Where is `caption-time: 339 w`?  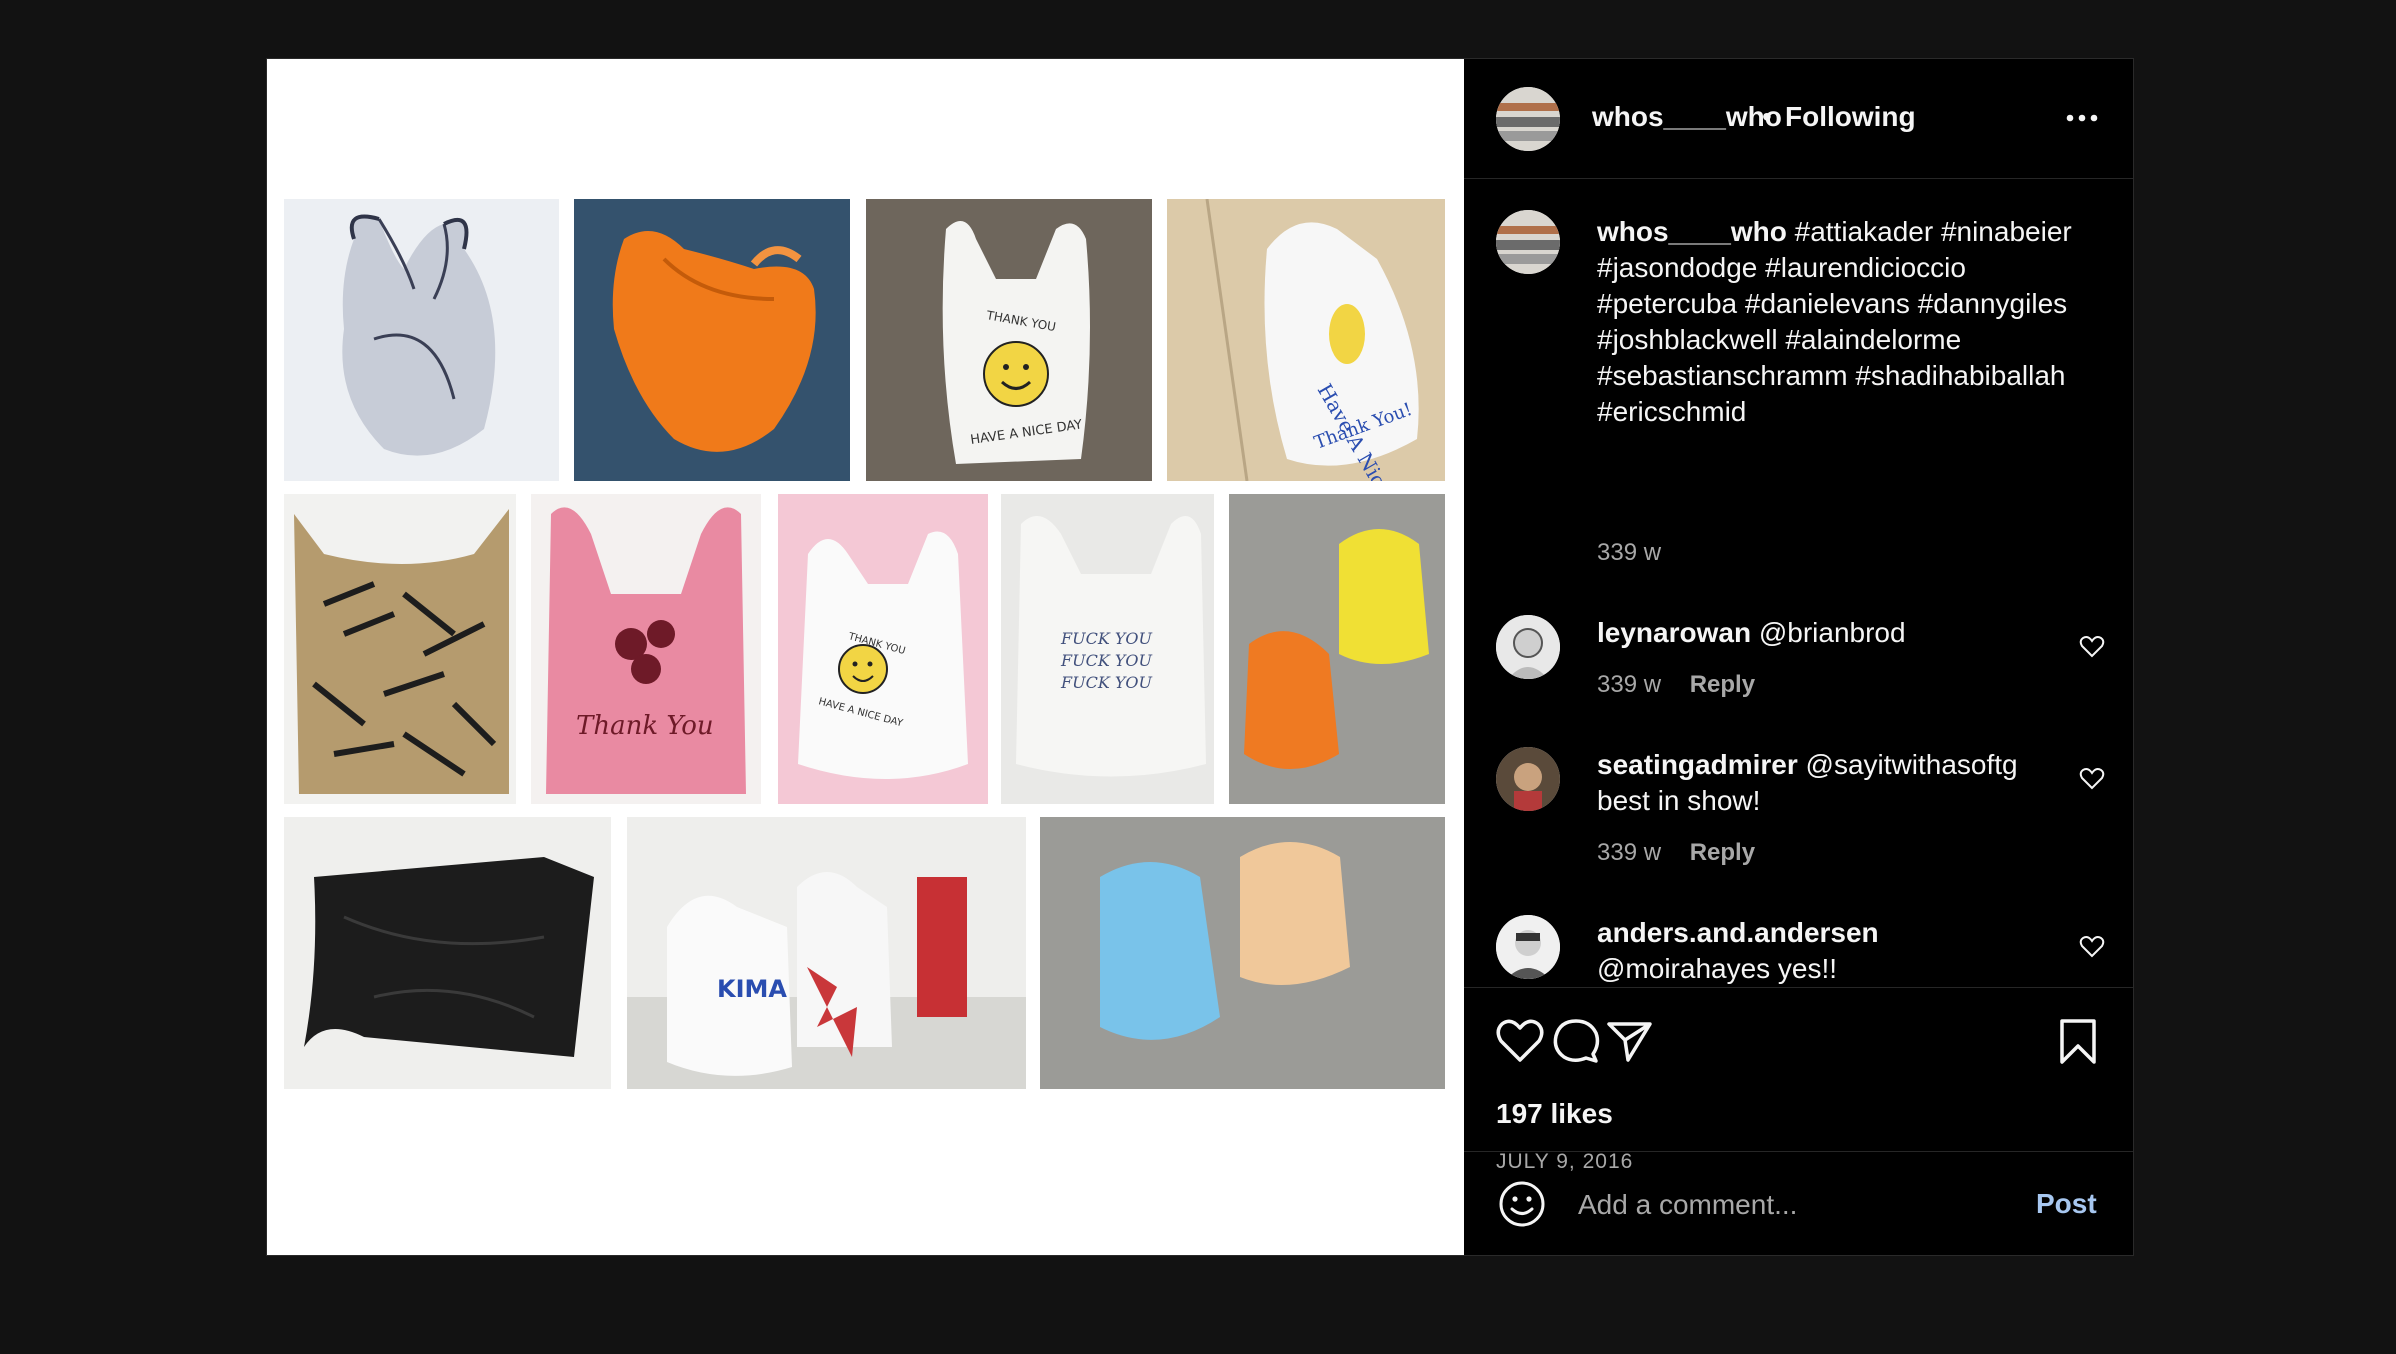
caption-time: 339 w is located at coordinates (1629, 552).